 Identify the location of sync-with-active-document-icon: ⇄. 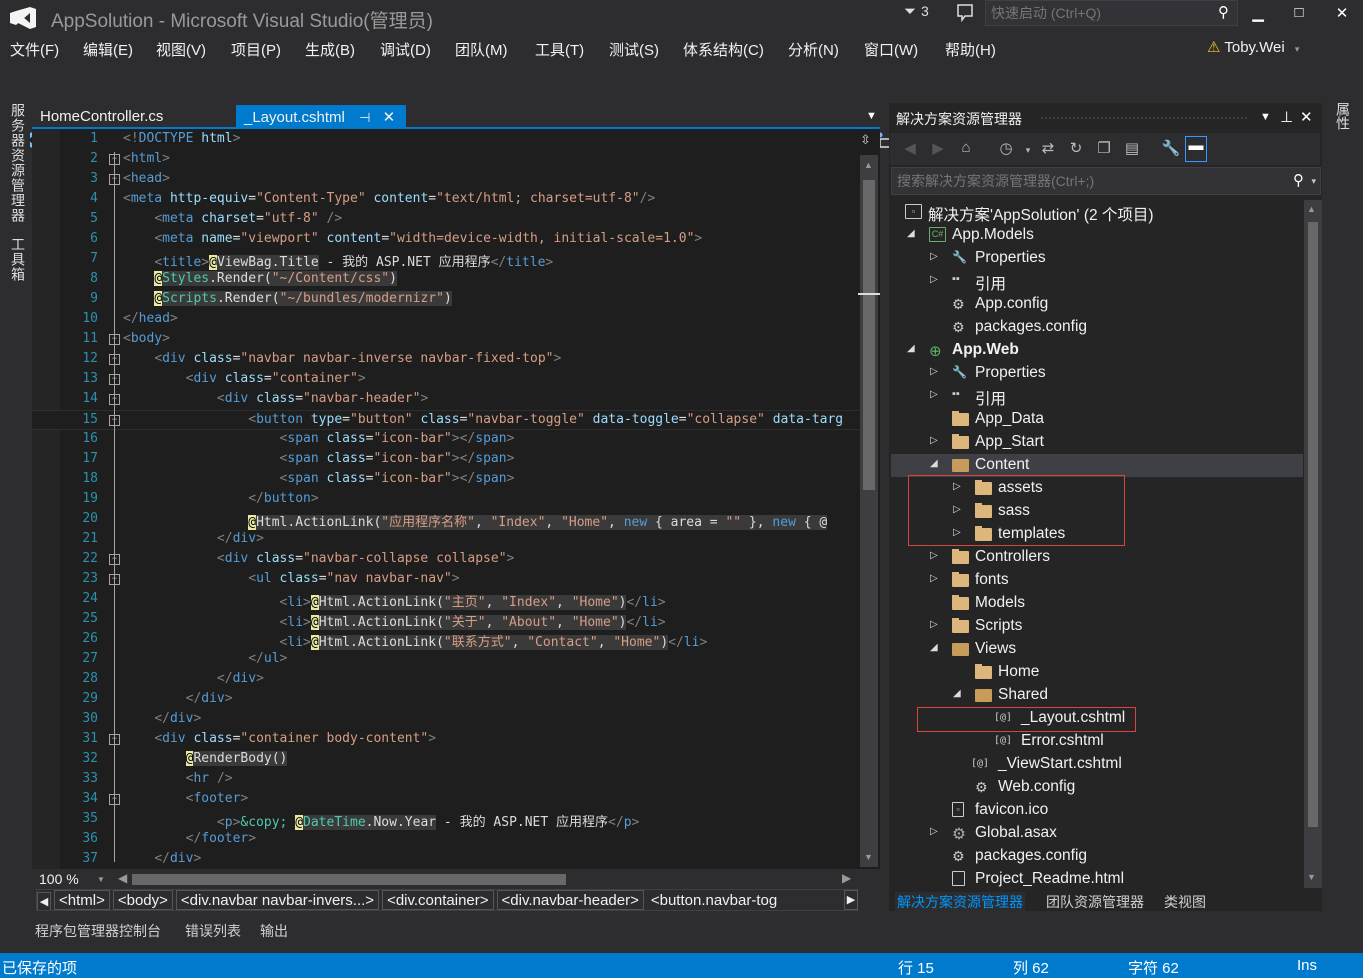
(1048, 149).